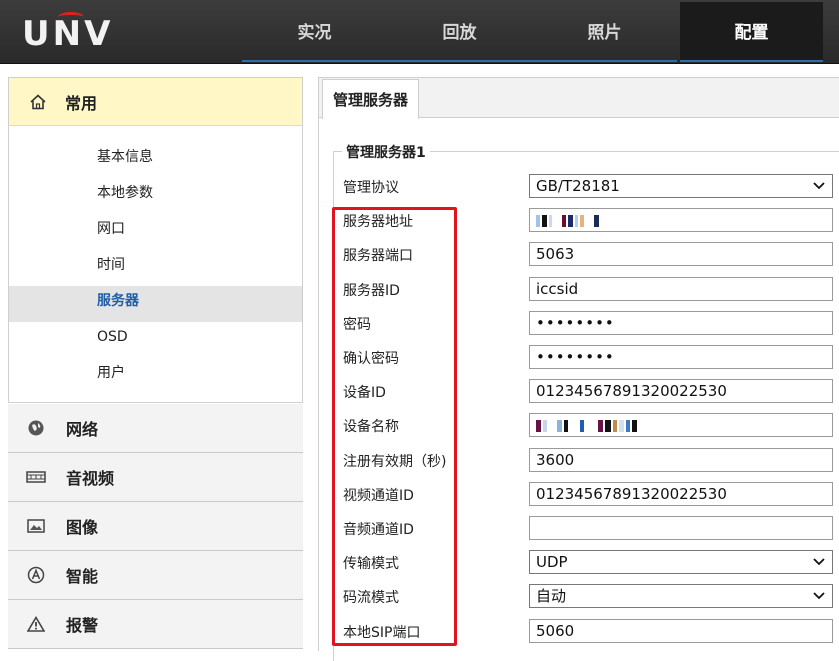 The width and height of the screenshot is (839, 661). Describe the element at coordinates (36, 575) in the screenshot. I see `smart-icon` at that location.